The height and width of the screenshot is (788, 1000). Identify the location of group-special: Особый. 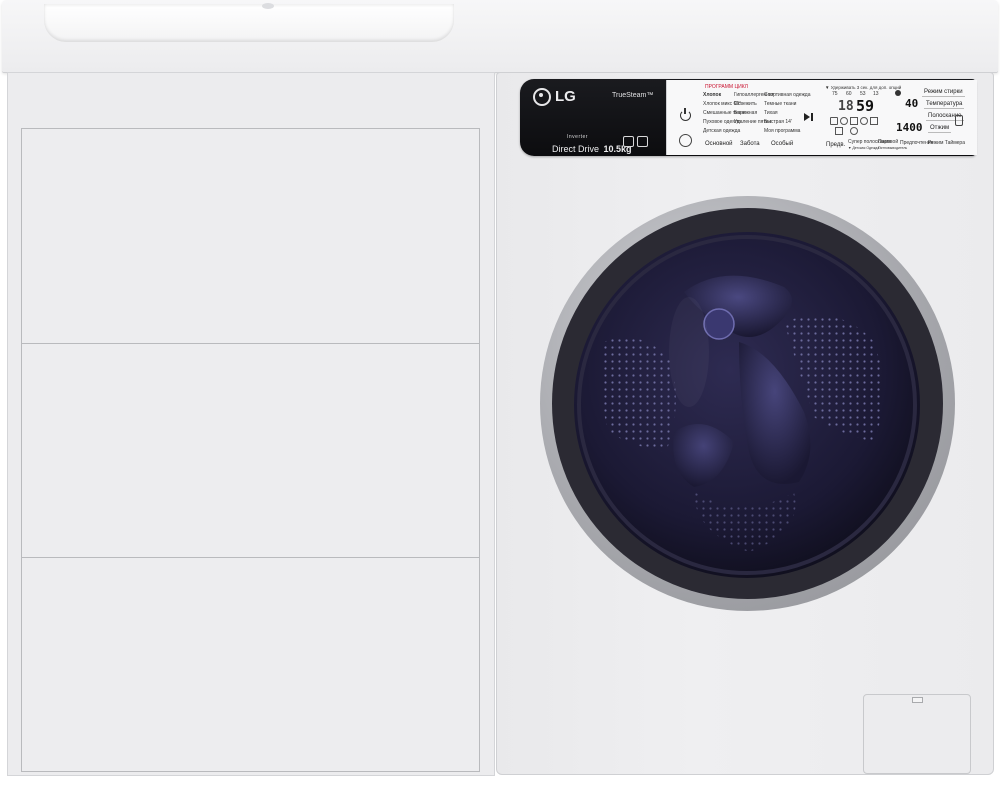
(782, 144).